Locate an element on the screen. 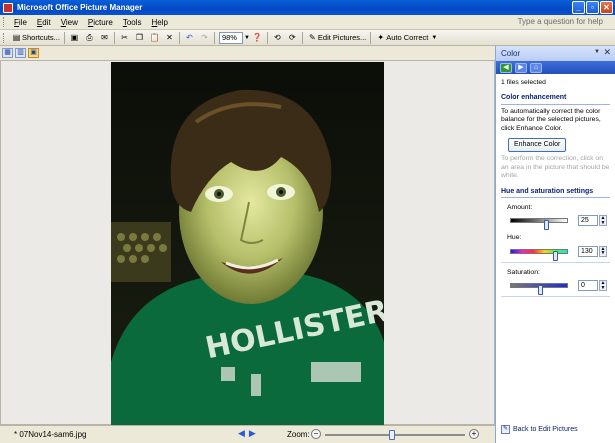  hue-slider-thumb is located at coordinates (555, 255).